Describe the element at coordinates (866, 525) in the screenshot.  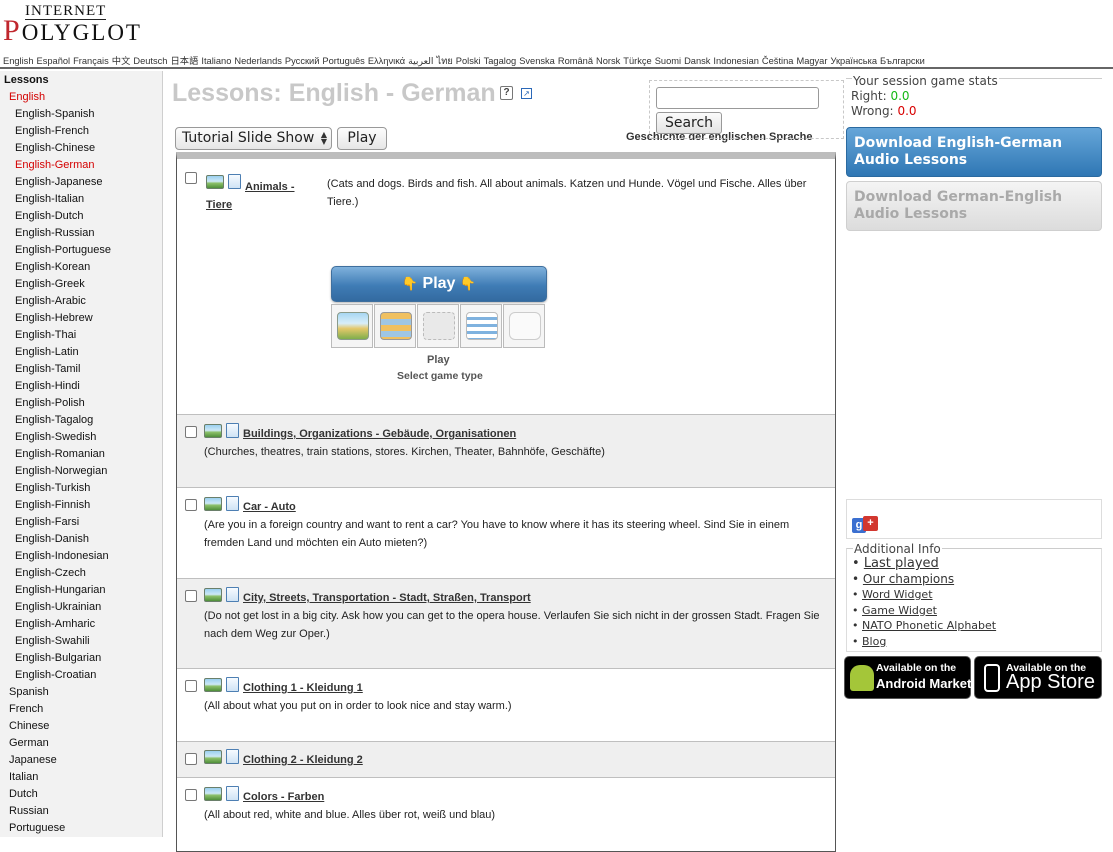
I see `google-plus-icon: g +` at that location.